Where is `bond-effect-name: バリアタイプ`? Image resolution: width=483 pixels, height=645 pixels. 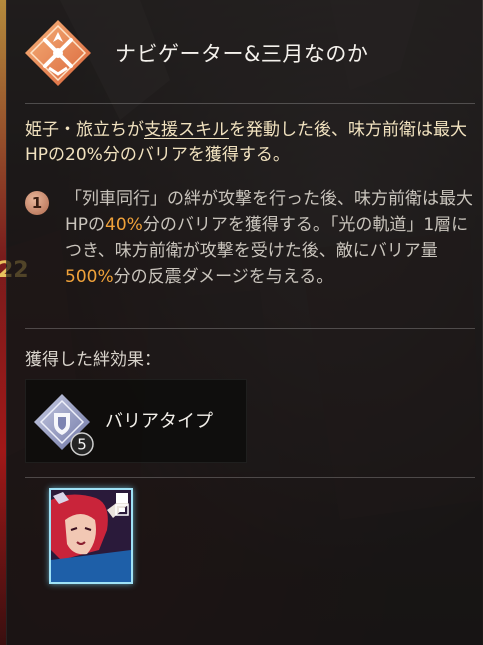
bond-effect-name: バリアタイプ is located at coordinates (159, 421).